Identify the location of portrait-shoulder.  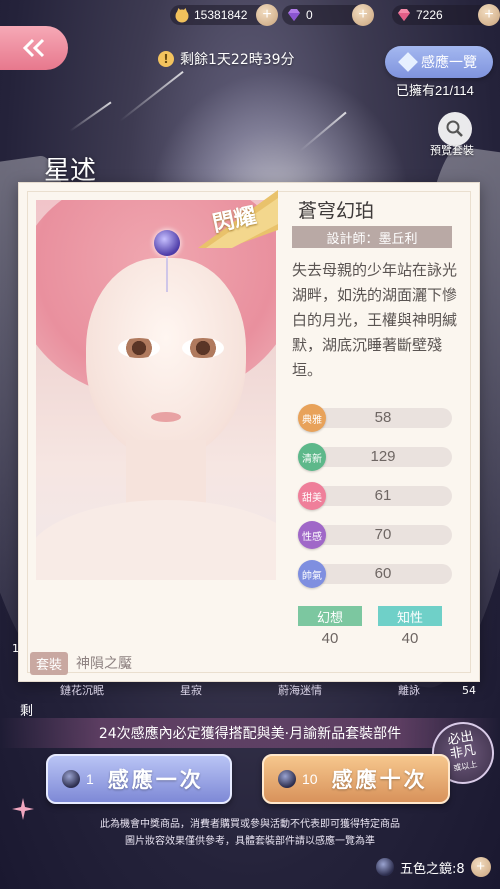
(156, 540).